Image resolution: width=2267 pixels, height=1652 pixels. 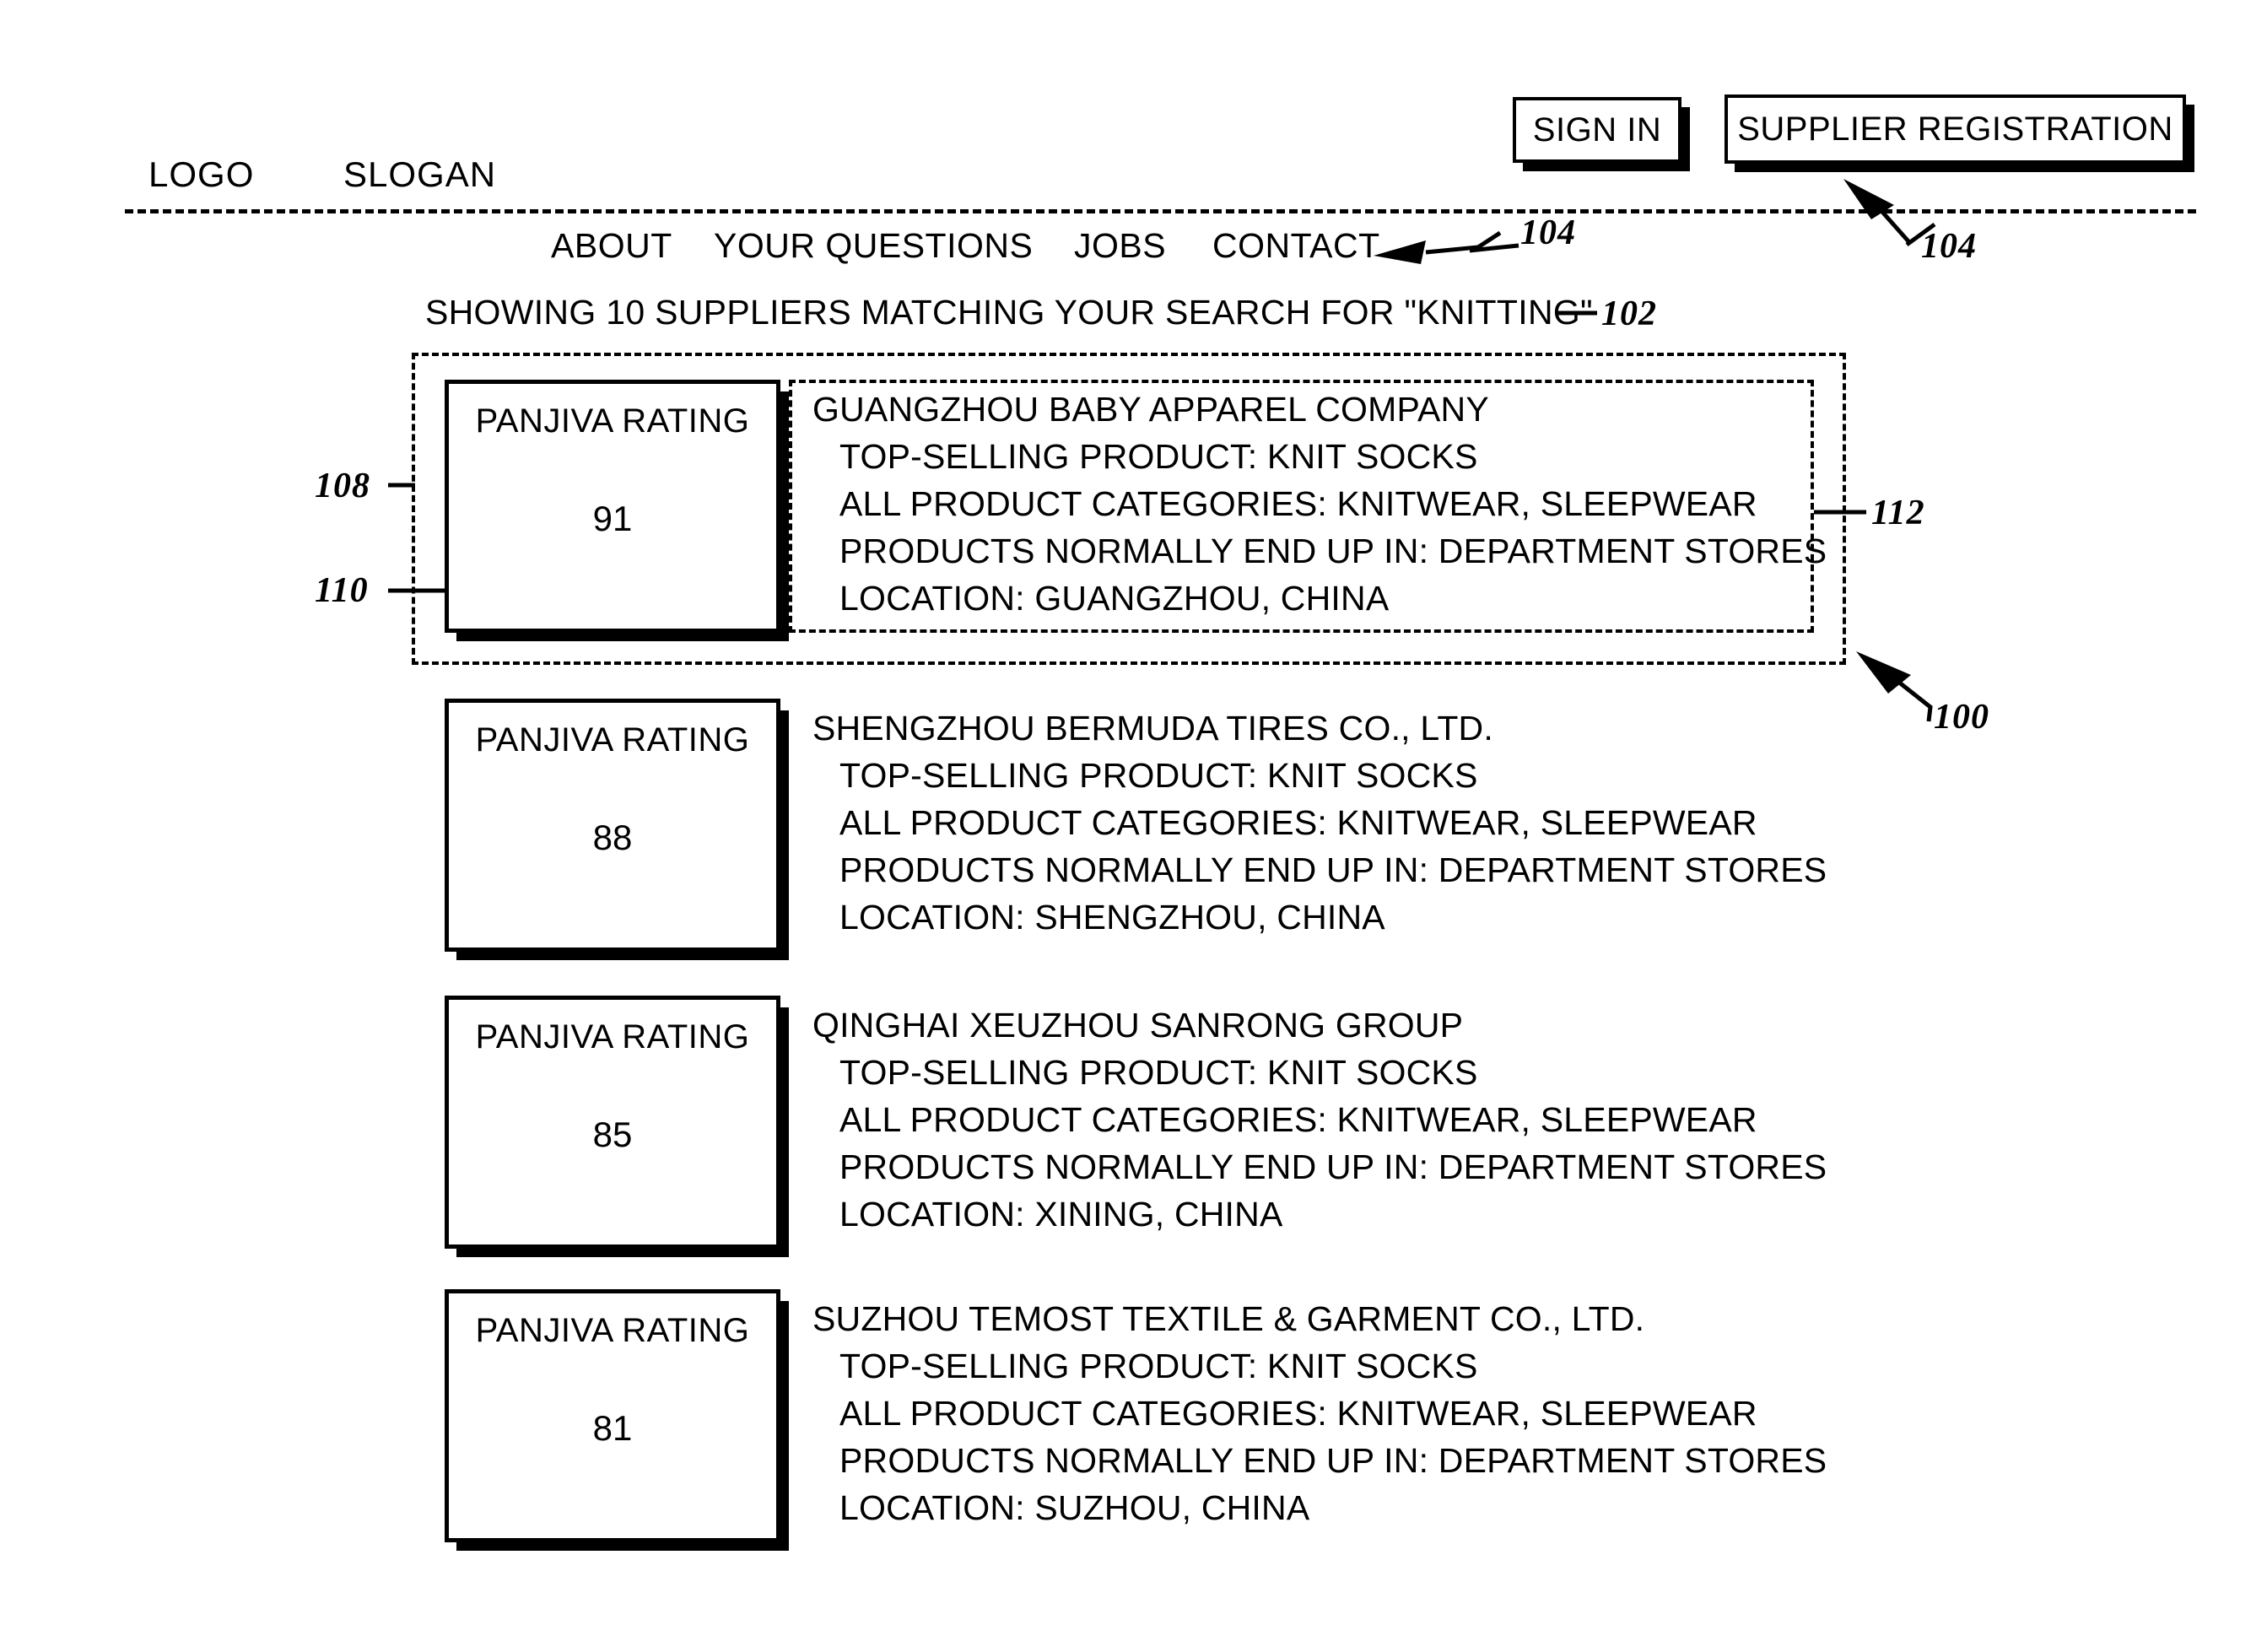 I want to click on ref-numeral-100: 100, so click(x=1961, y=717).